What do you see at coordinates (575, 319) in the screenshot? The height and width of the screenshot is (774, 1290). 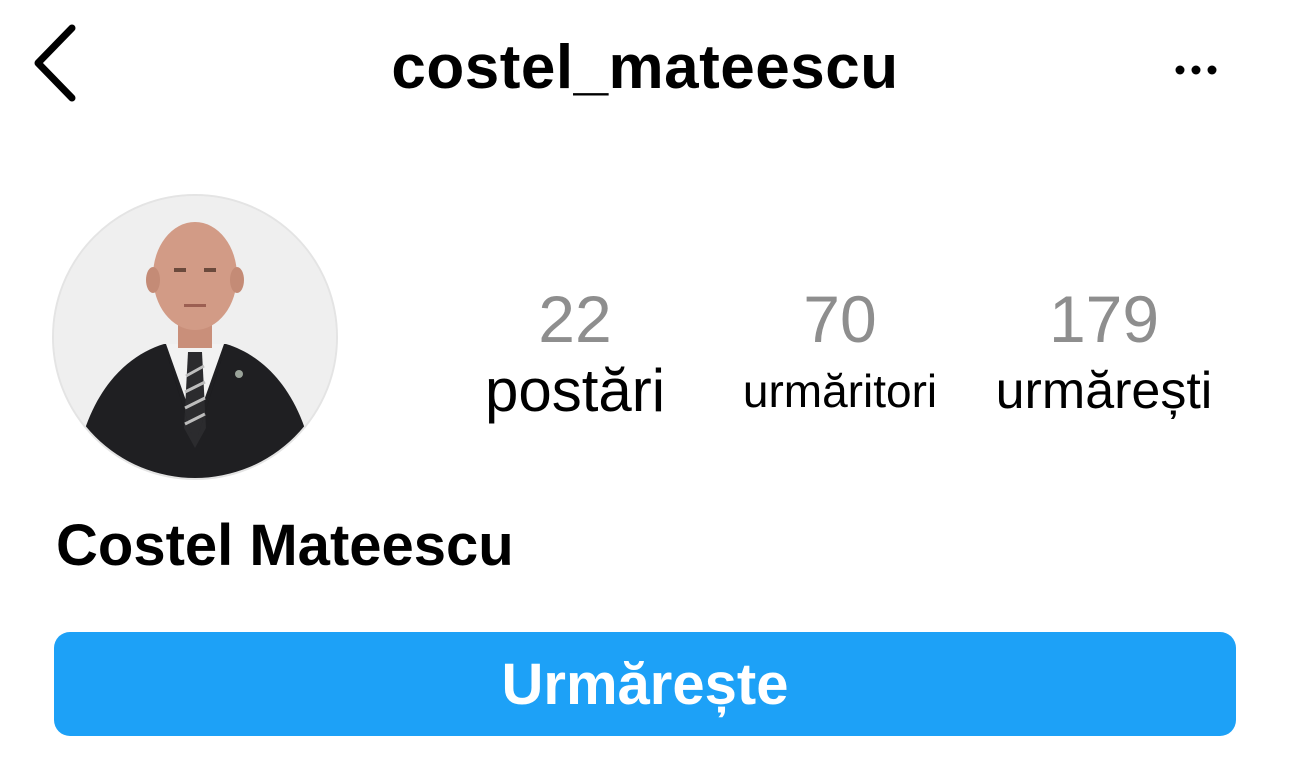 I see `posts-count: 22` at bounding box center [575, 319].